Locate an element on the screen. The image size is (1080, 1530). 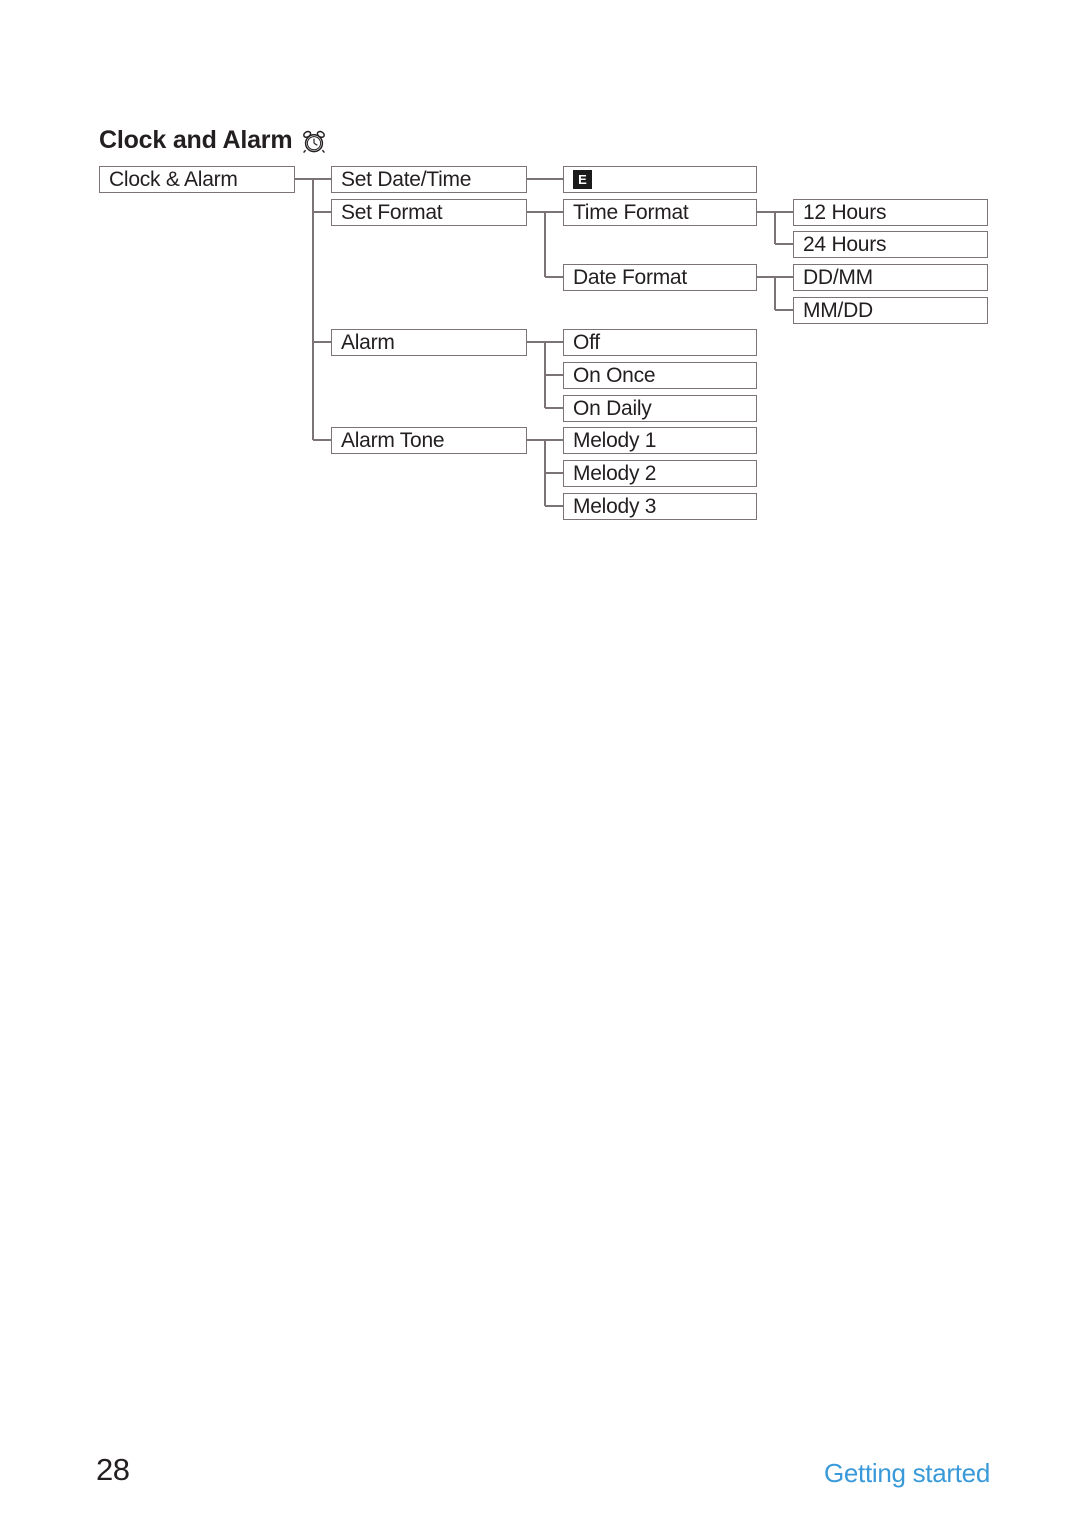
node-label: Time Format is located at coordinates (631, 212).